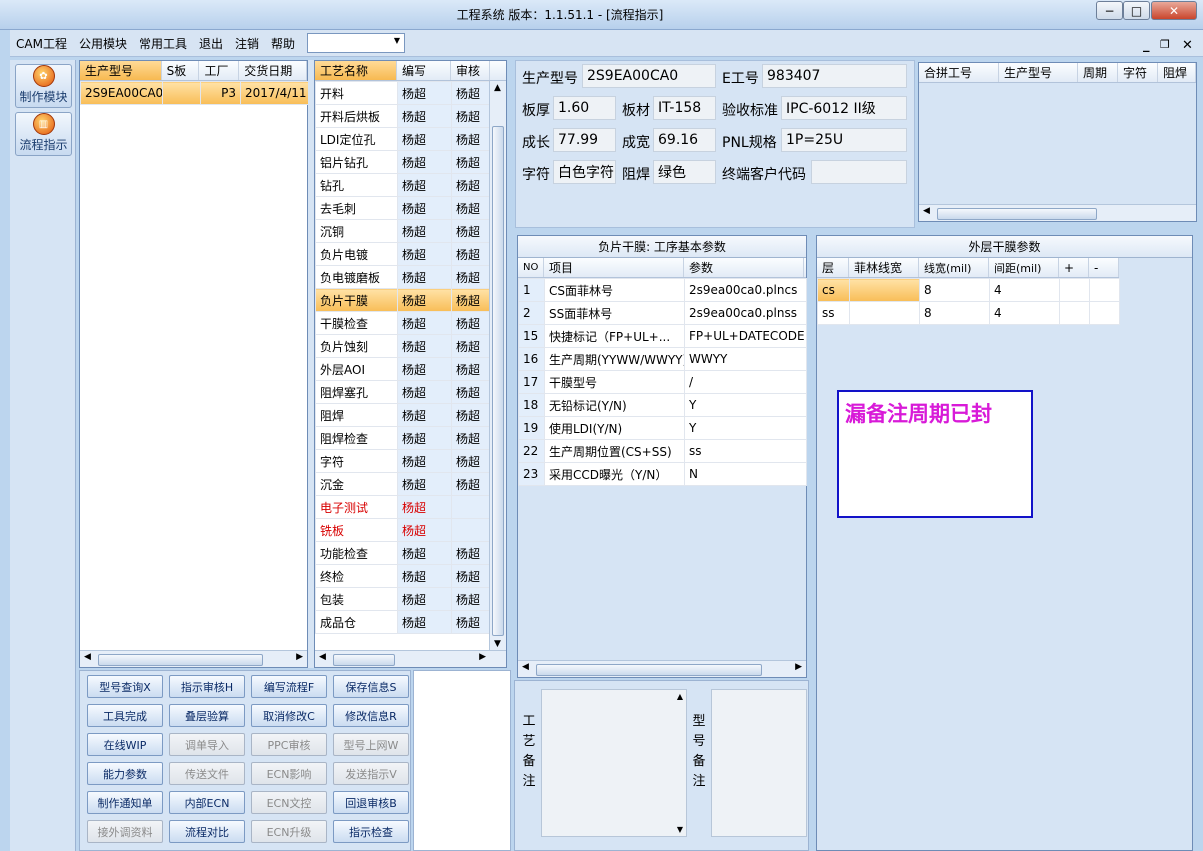 The height and width of the screenshot is (851, 1203). I want to click on action-button: PPC审核, so click(289, 744).